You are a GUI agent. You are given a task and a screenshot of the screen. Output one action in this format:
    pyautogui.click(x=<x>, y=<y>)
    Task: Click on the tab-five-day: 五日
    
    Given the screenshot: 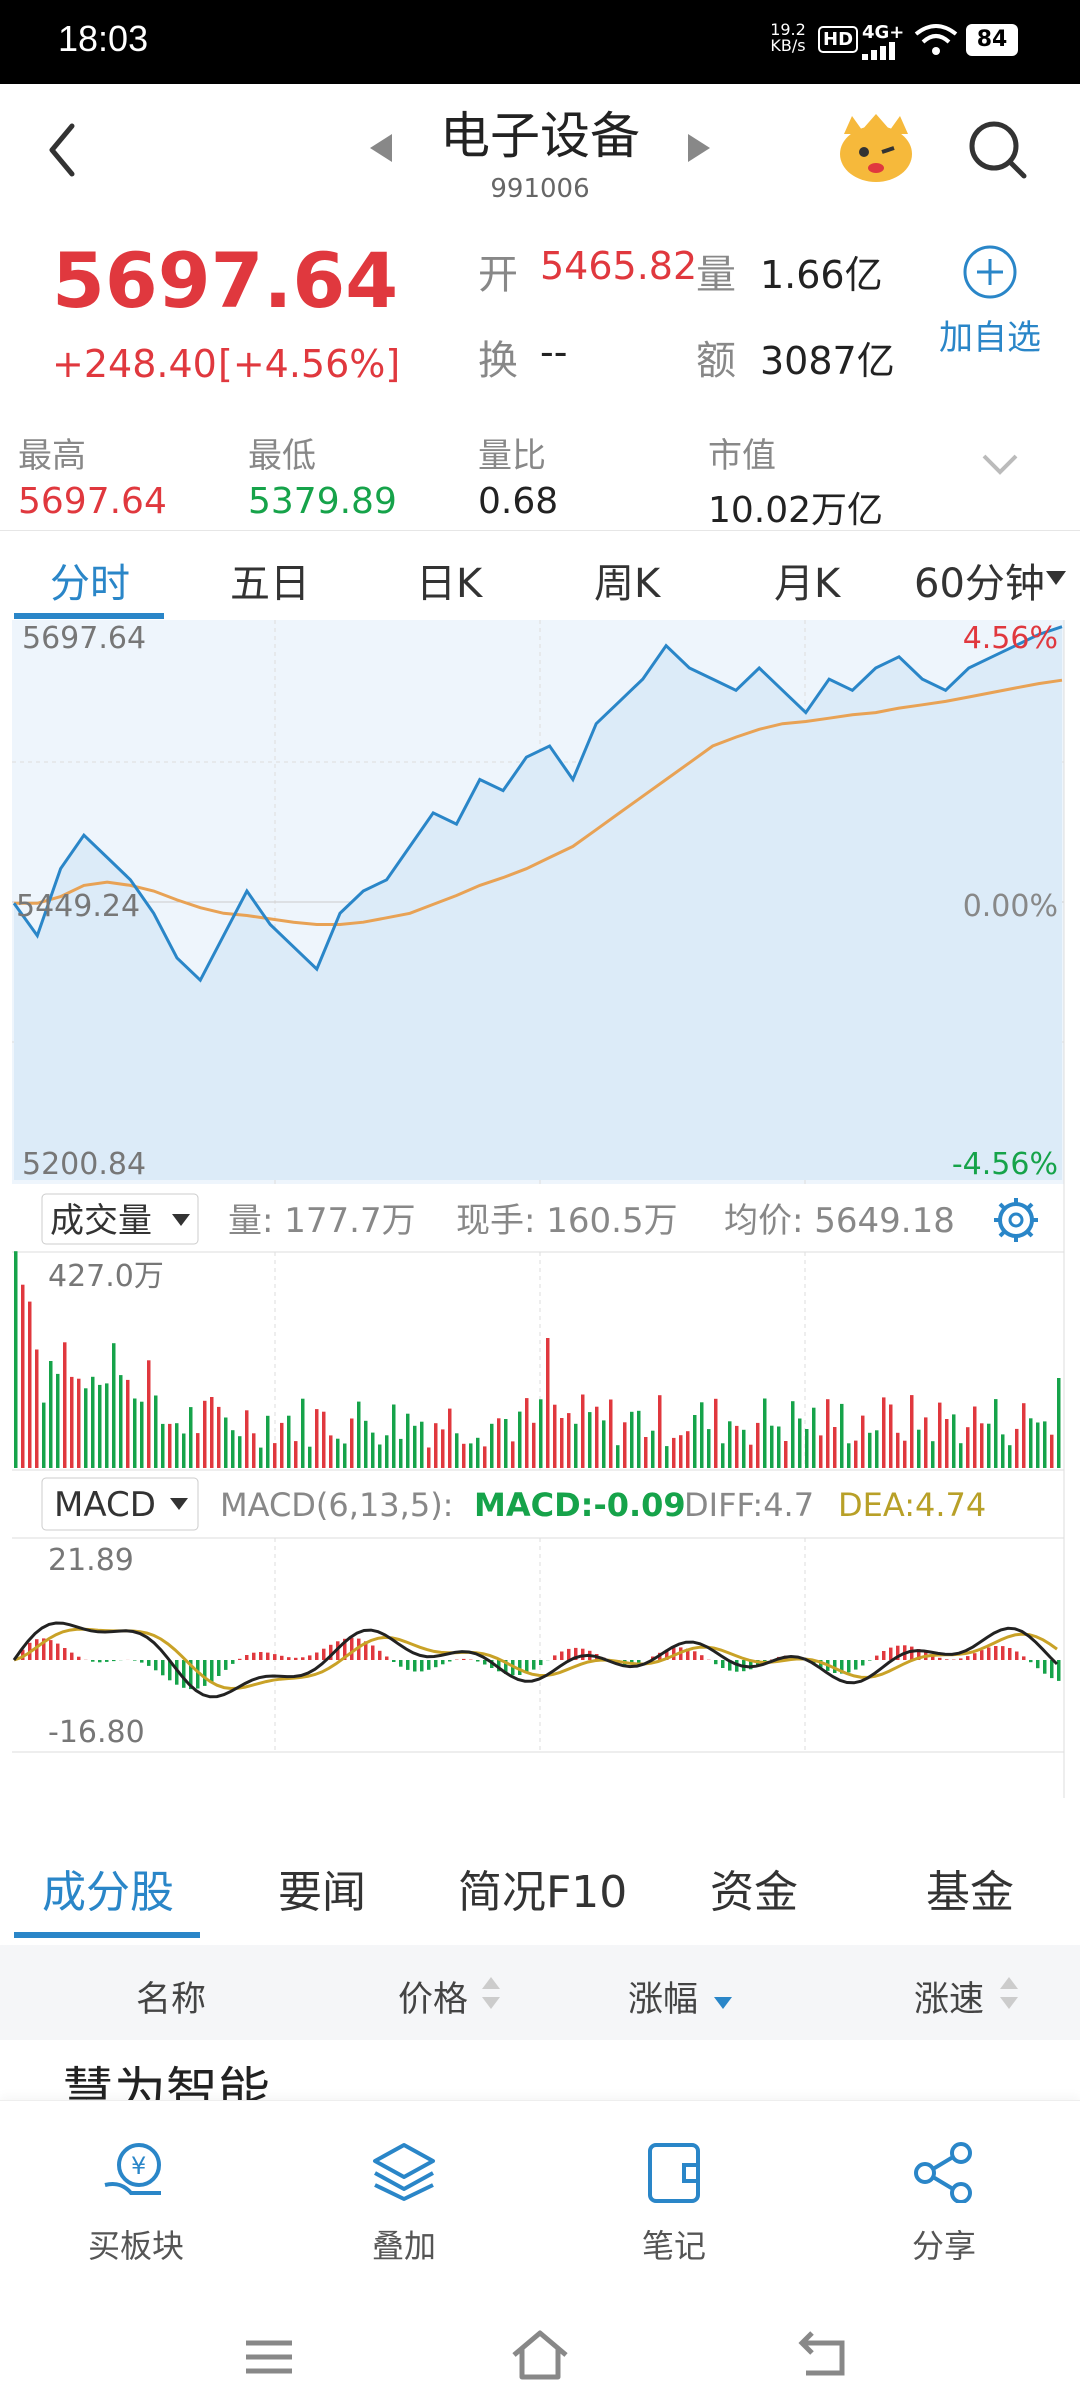 What is the action you would take?
    pyautogui.click(x=270, y=580)
    